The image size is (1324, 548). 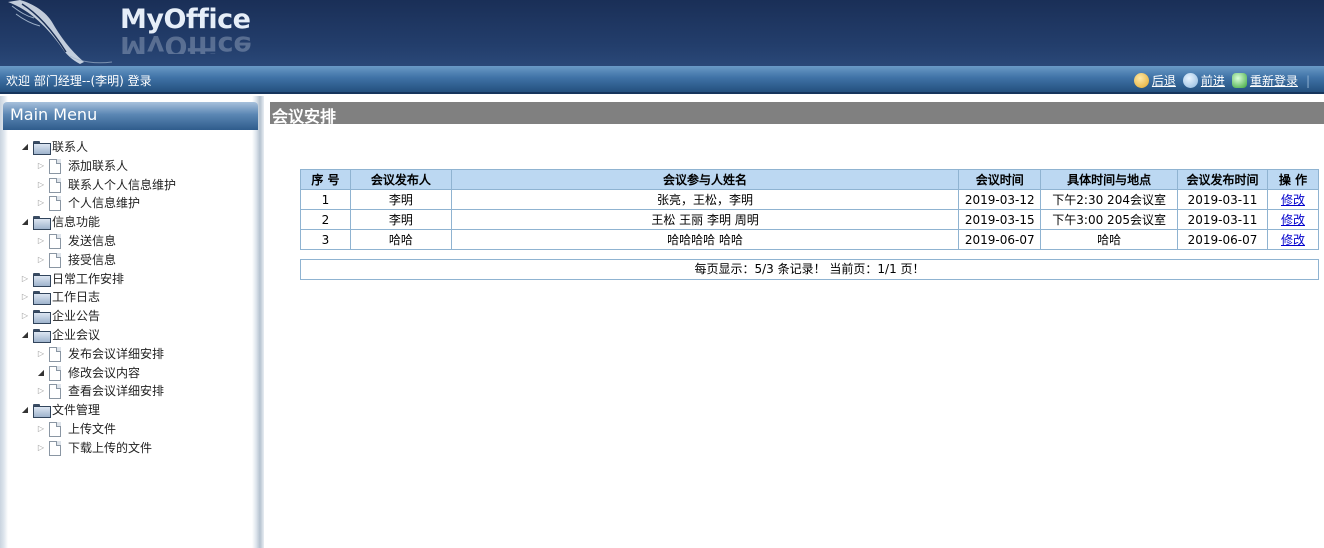 I want to click on quill-logo-icon, so click(x=60, y=32).